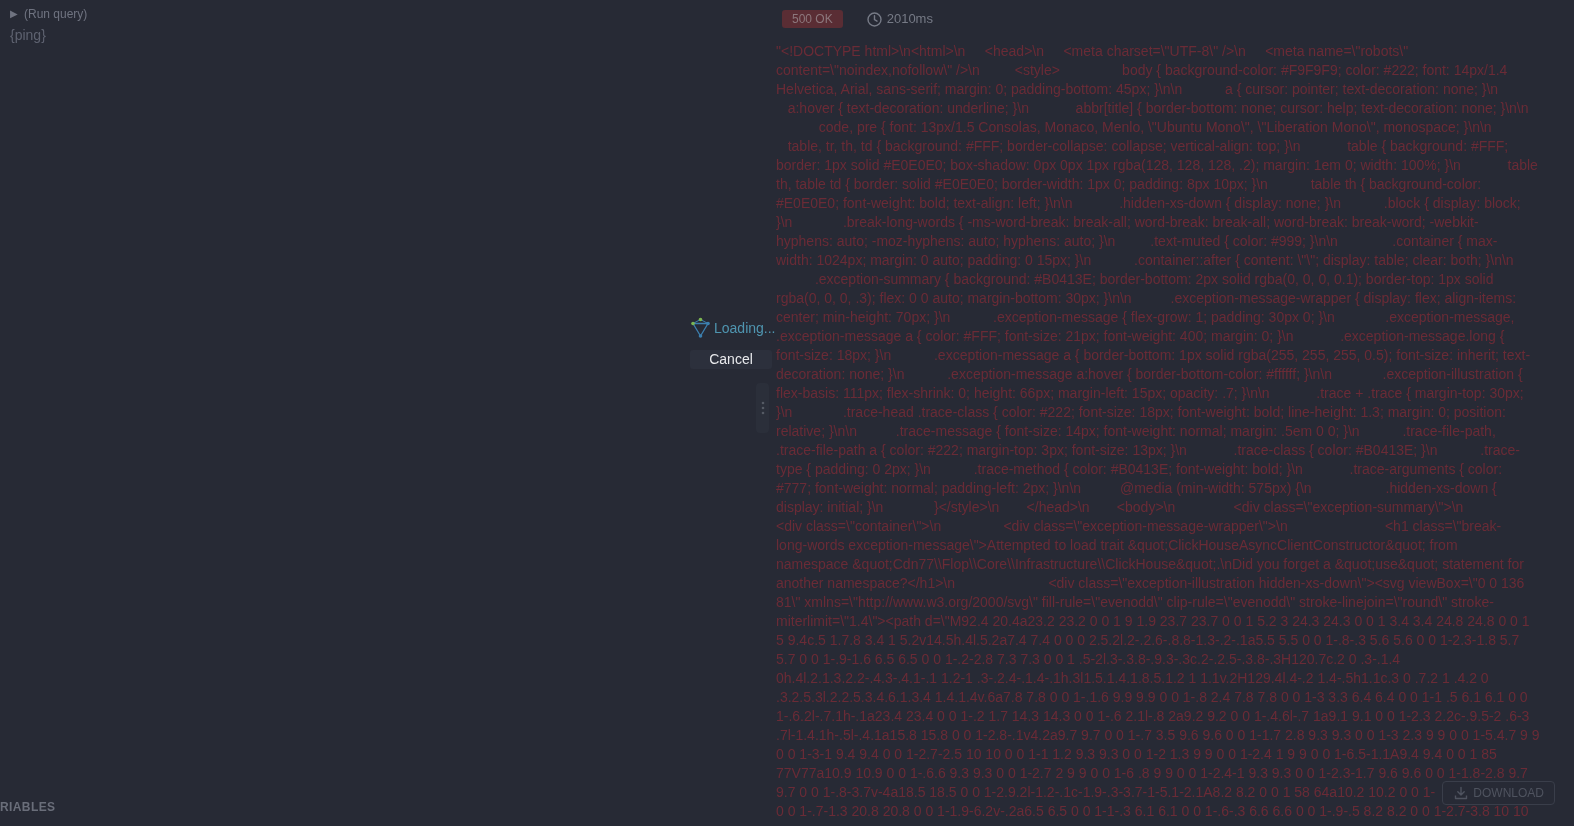  Describe the element at coordinates (1157, 165) in the screenshot. I see `response-line: border: 1px solid #E0E0E0; box-shadow: 0px 0px 1px rgba(128, 128, 128, .2); margin: 1em 0; width: 100%; }\n table` at that location.